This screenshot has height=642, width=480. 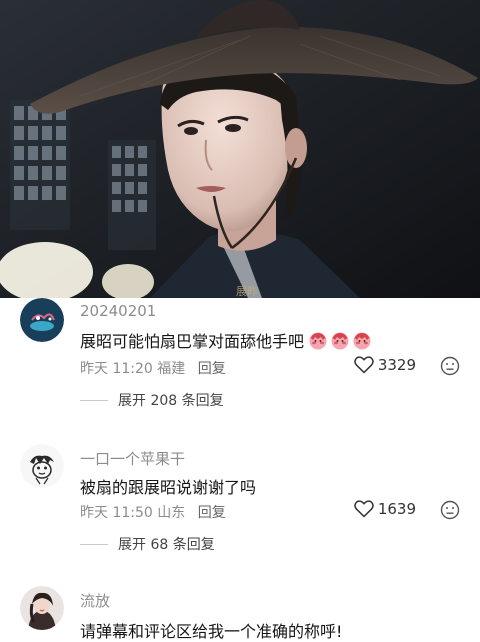 What do you see at coordinates (116, 513) in the screenshot?
I see `comment-time: 昨天 11:50` at bounding box center [116, 513].